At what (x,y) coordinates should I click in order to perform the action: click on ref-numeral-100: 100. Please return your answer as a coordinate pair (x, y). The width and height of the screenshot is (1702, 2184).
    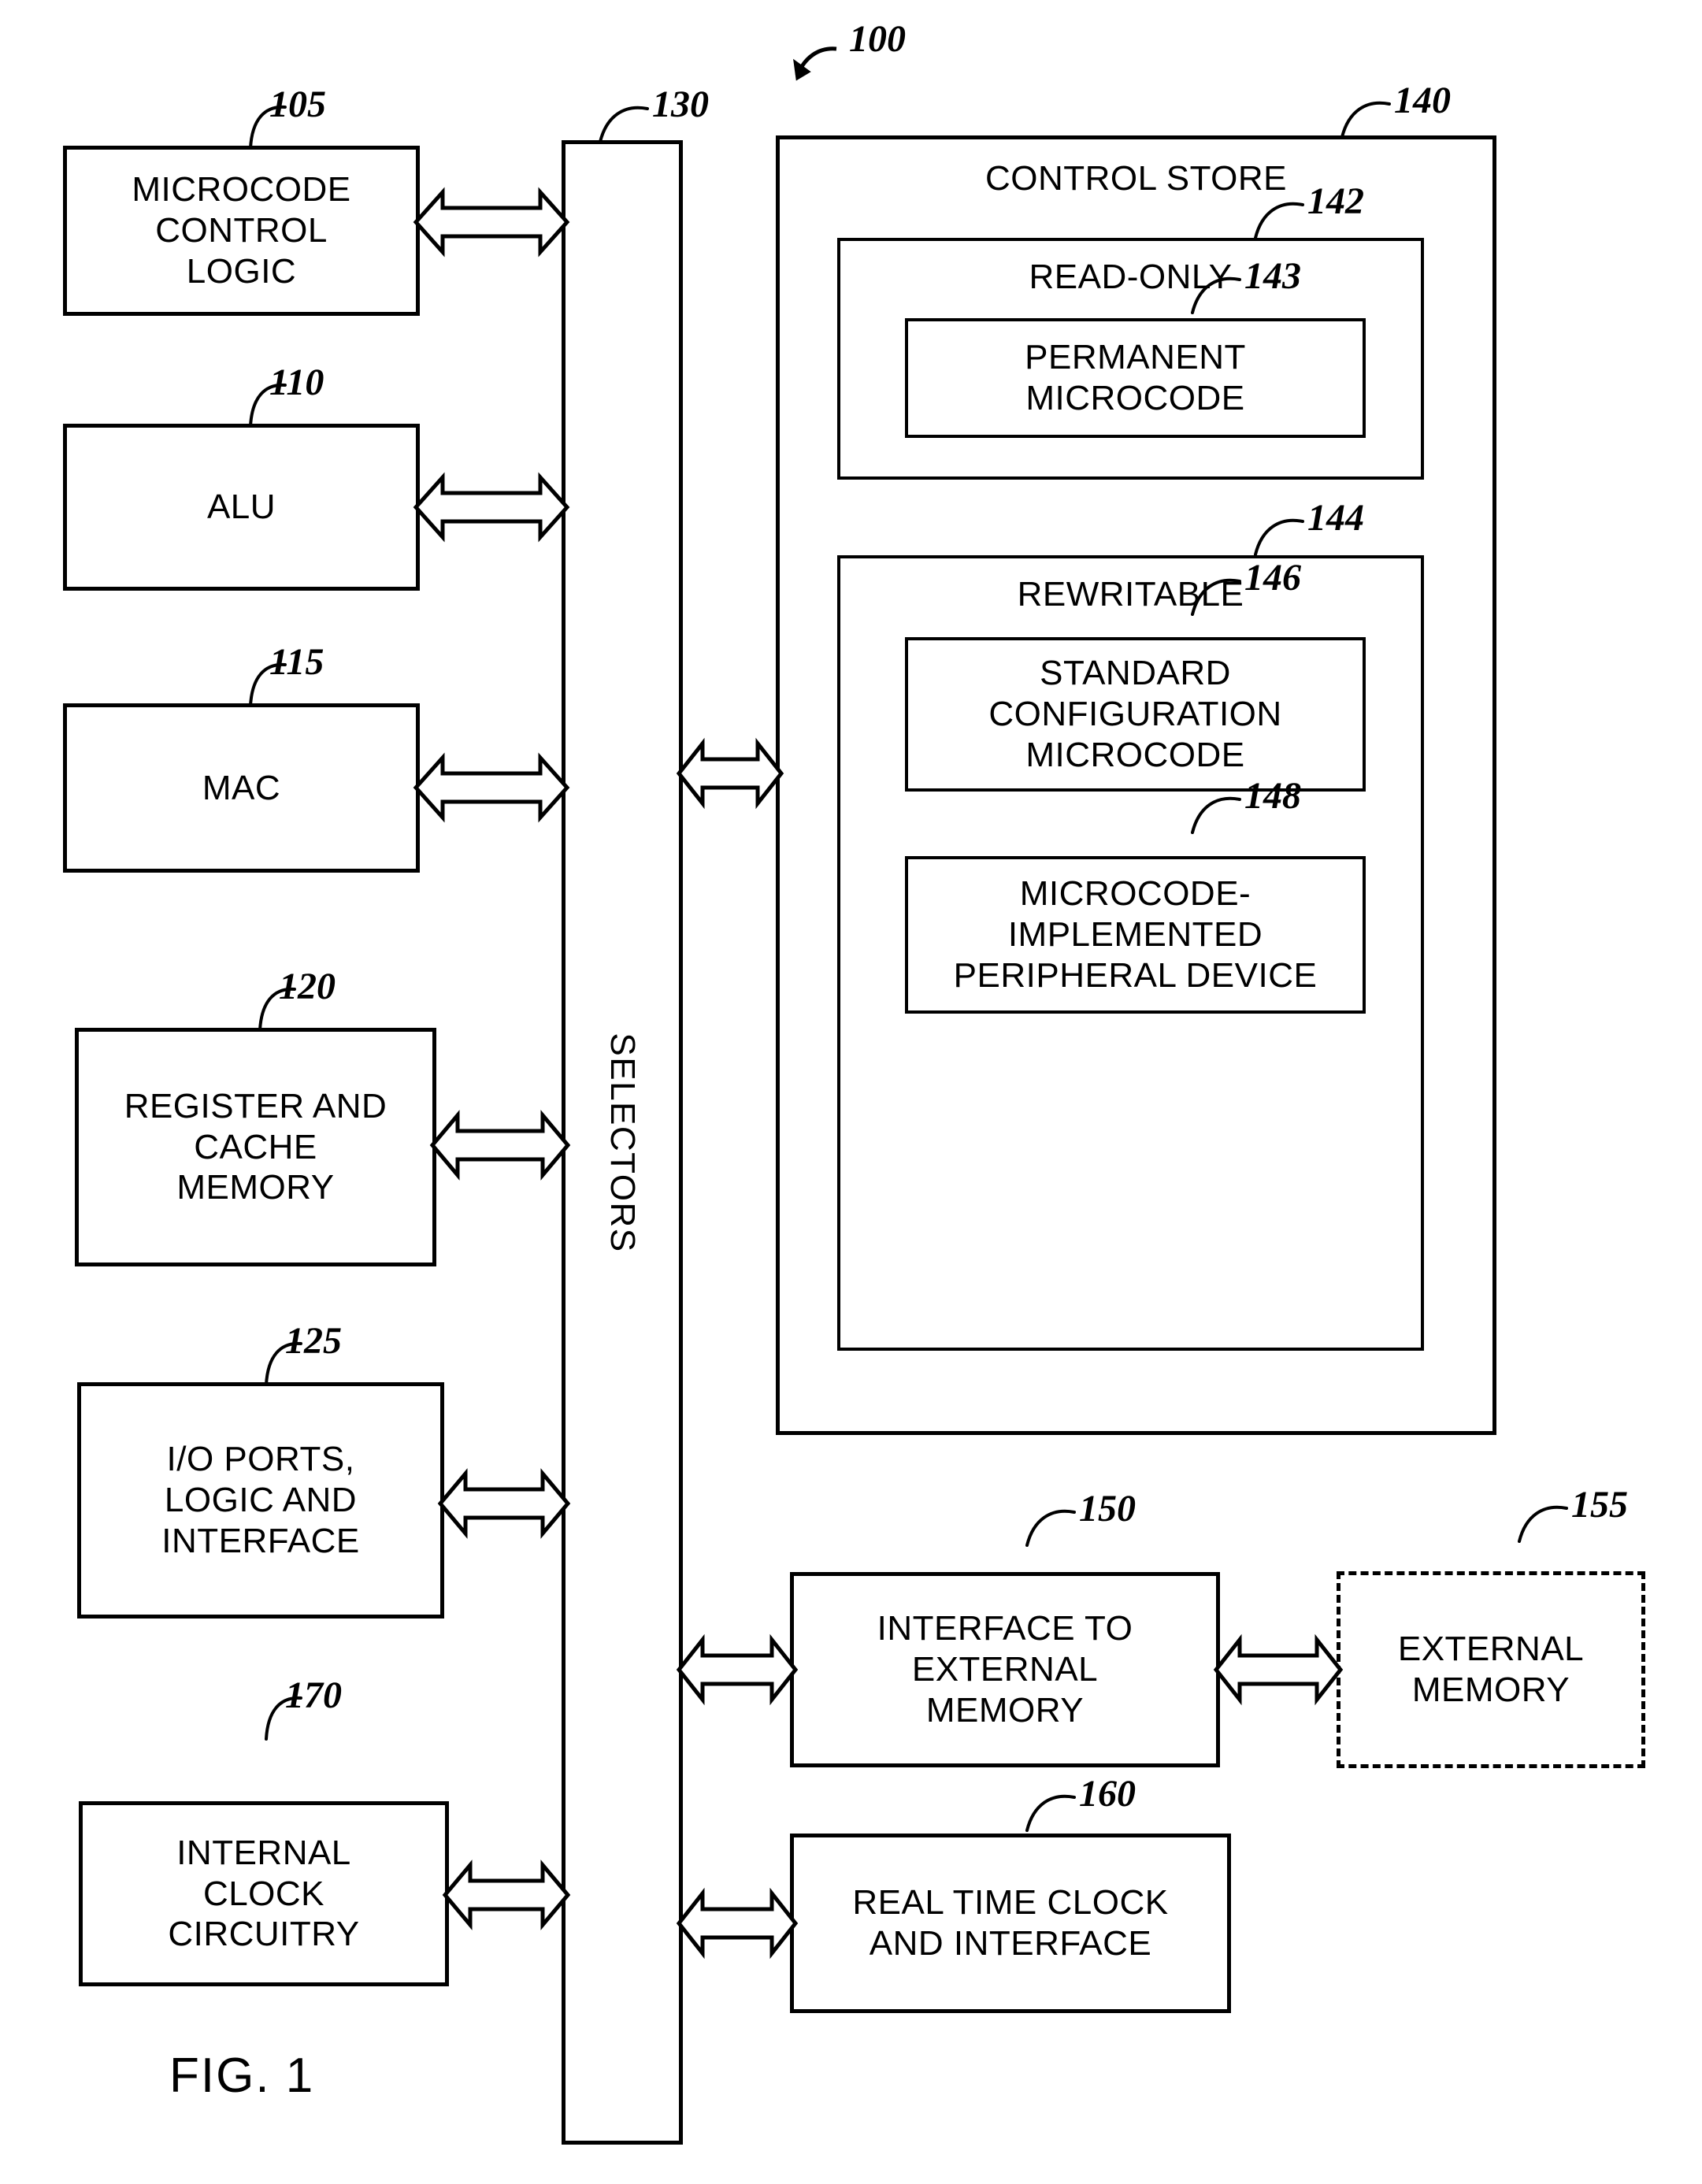
    Looking at the image, I should click on (877, 39).